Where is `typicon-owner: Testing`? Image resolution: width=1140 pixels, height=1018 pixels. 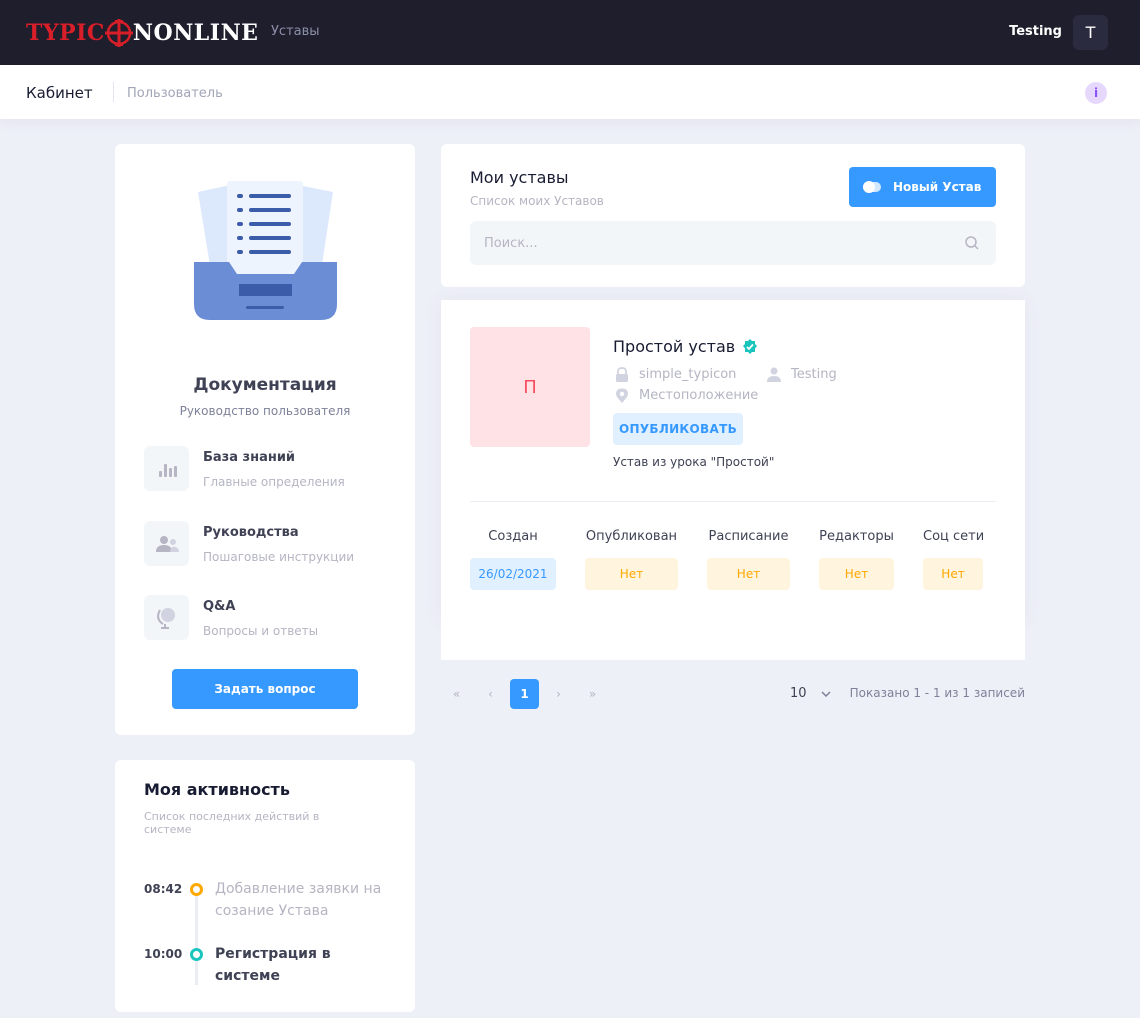 typicon-owner: Testing is located at coordinates (802, 374).